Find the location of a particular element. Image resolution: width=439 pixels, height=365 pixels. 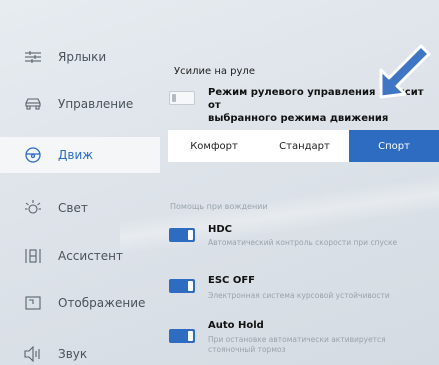

mode-comfort-button: Комфорт is located at coordinates (214, 146).